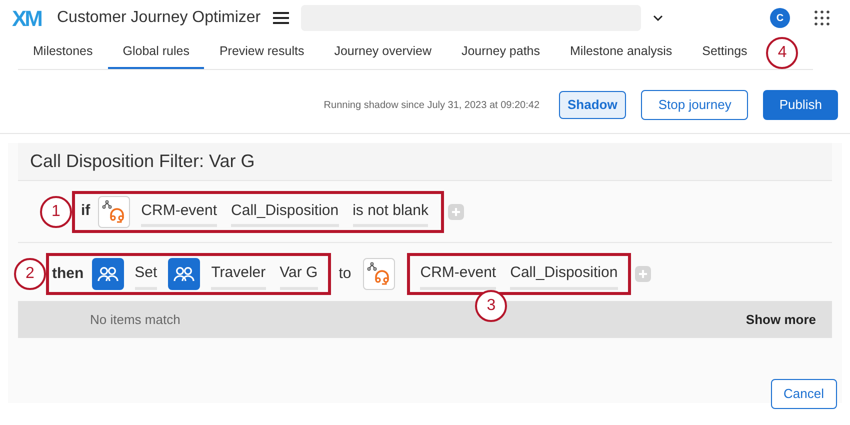 The image size is (850, 425). What do you see at coordinates (156, 52) in the screenshot?
I see `tab: Global rules` at bounding box center [156, 52].